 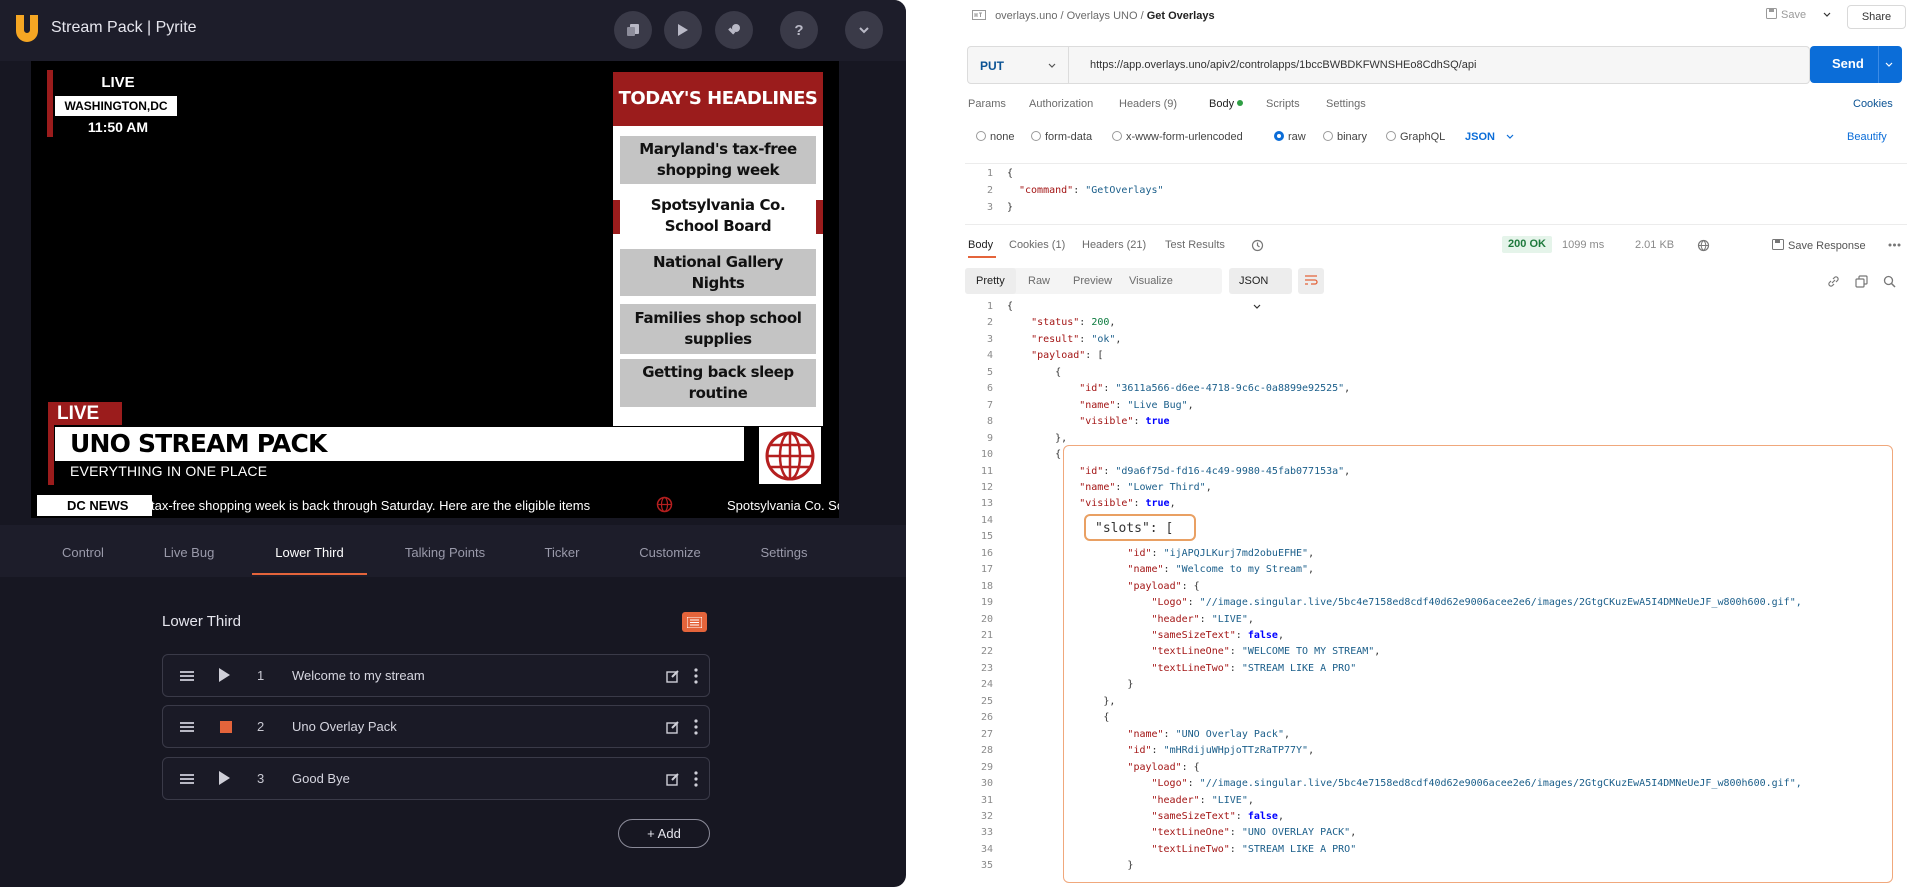 What do you see at coordinates (83, 551) in the screenshot?
I see `tab-control: Control` at bounding box center [83, 551].